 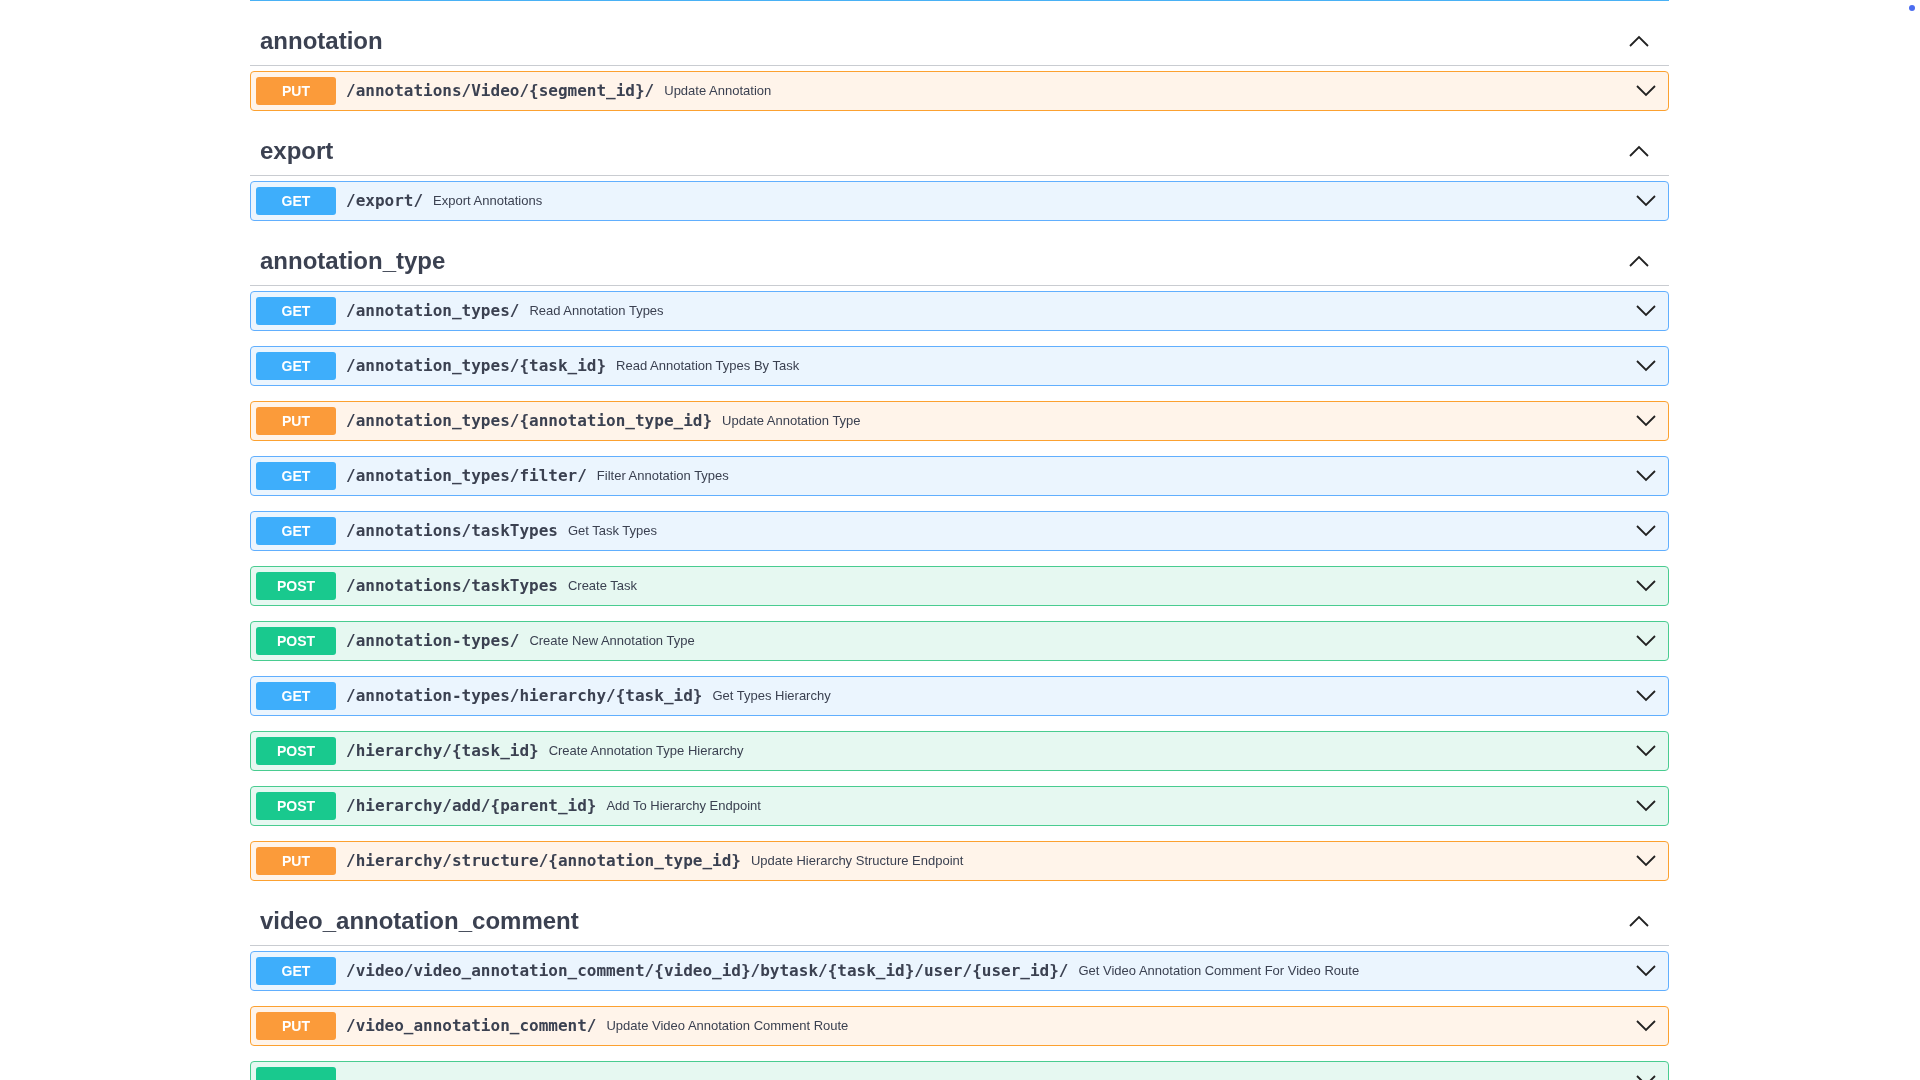 What do you see at coordinates (433, 311) in the screenshot?
I see `endpoint-path: /annotation_types/` at bounding box center [433, 311].